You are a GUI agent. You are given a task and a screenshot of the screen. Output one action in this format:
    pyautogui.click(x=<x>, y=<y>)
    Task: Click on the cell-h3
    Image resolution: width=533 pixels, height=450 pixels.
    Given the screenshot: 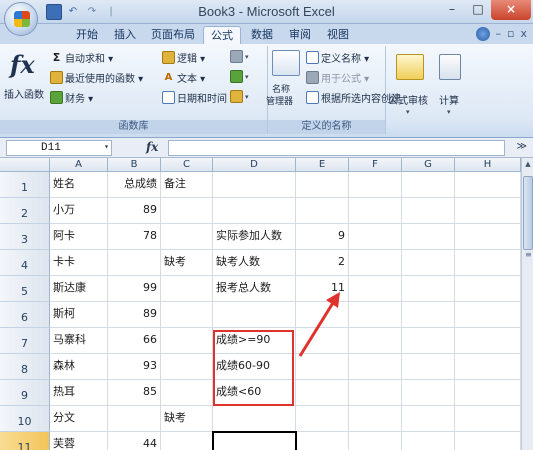 What is the action you would take?
    pyautogui.click(x=488, y=237)
    